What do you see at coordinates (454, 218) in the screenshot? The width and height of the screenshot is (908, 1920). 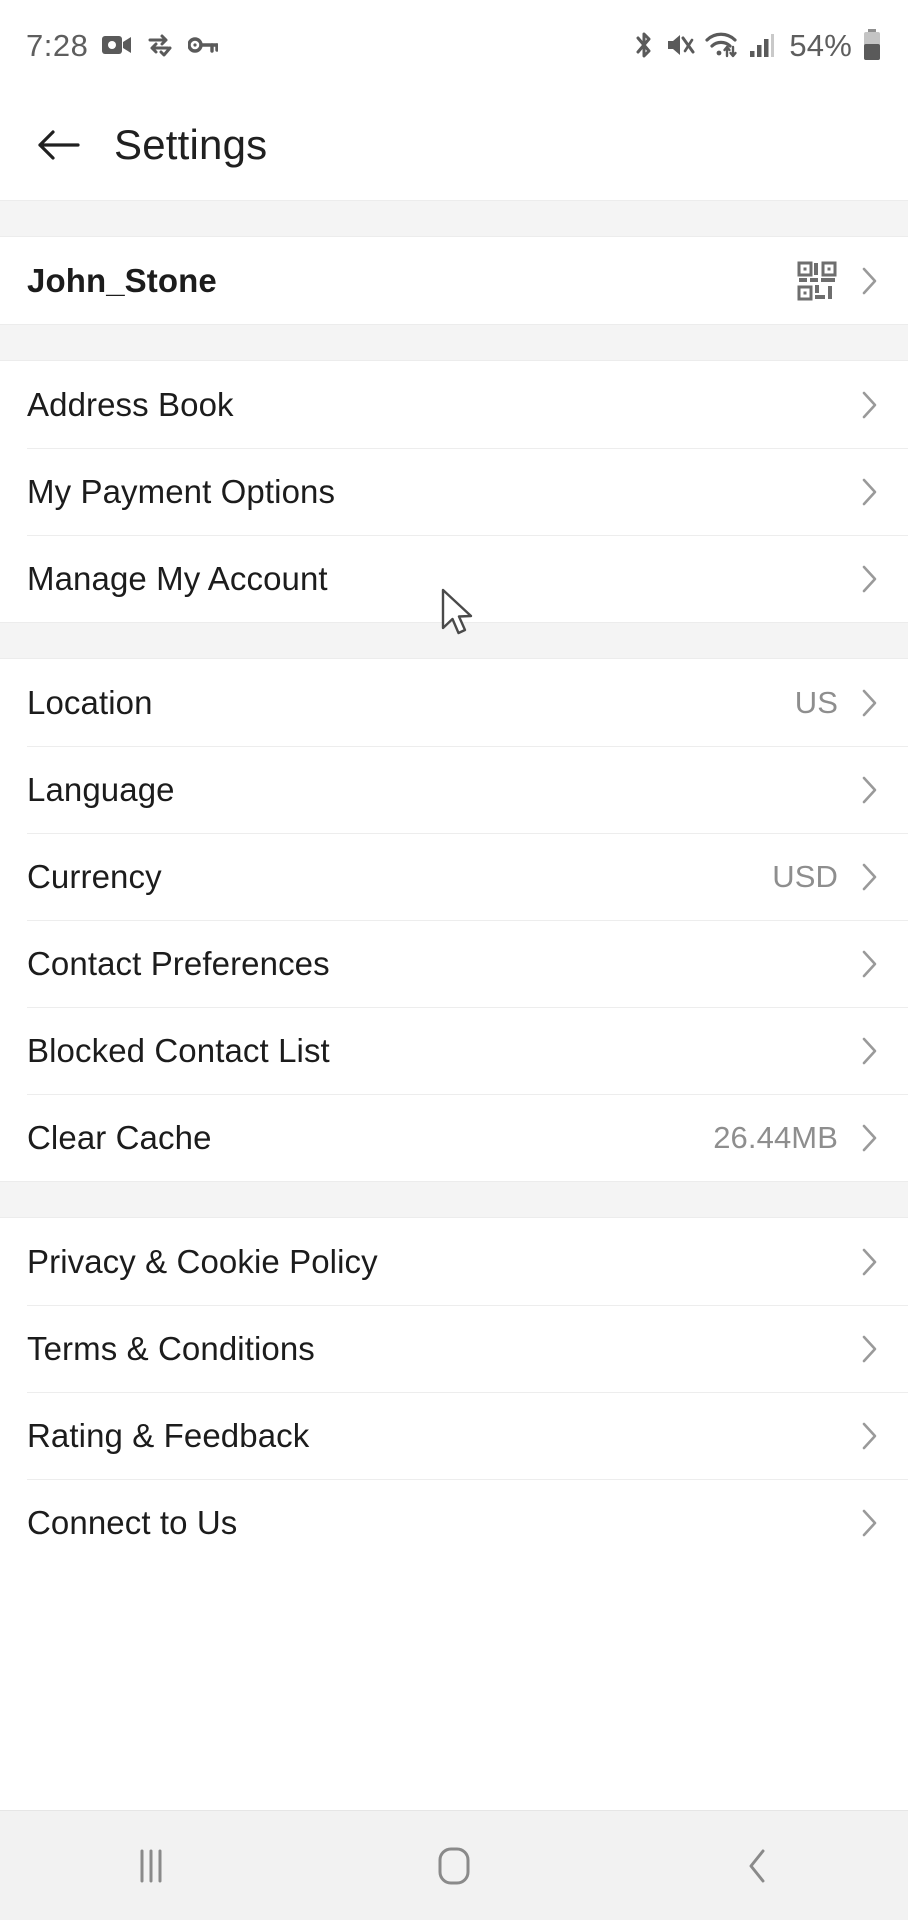 I see `group-separator-top` at bounding box center [454, 218].